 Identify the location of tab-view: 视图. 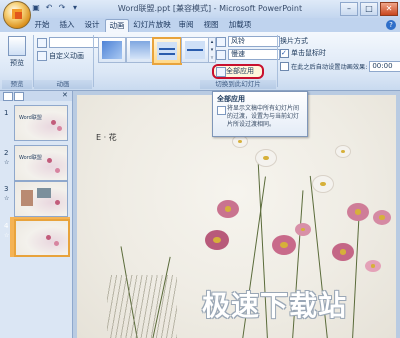
(211, 25).